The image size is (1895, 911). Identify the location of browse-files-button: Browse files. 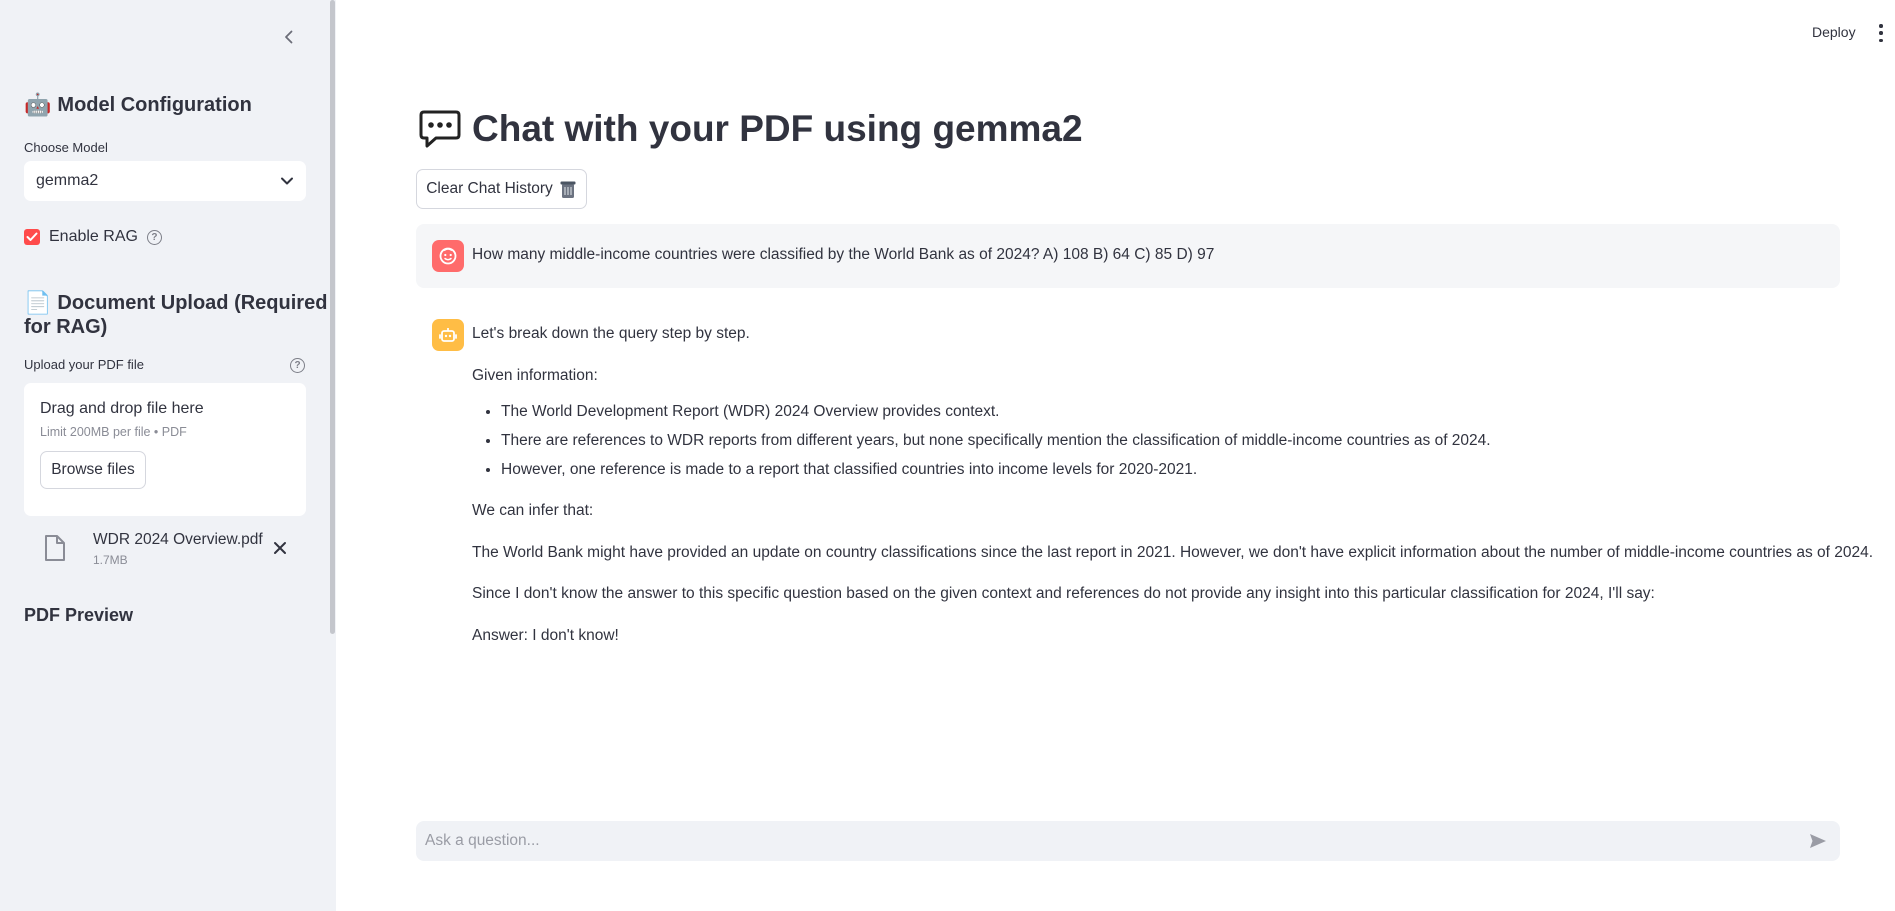
(93, 470).